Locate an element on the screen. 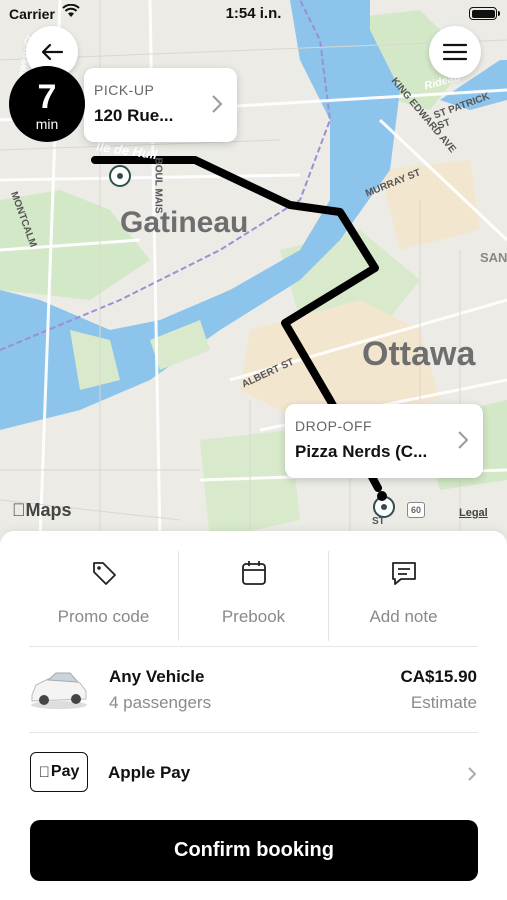 The width and height of the screenshot is (507, 900). pickup-label: PICK-UP is located at coordinates (124, 90).